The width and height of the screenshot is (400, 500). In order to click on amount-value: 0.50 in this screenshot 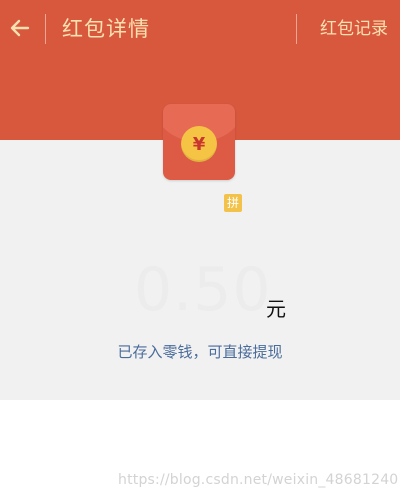, I will do `click(203, 290)`.